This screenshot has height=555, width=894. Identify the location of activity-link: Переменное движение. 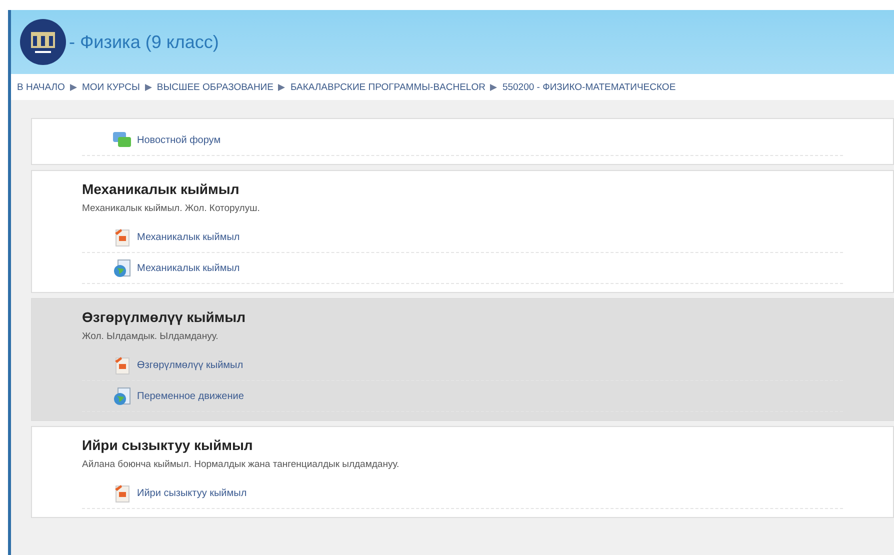
(190, 396).